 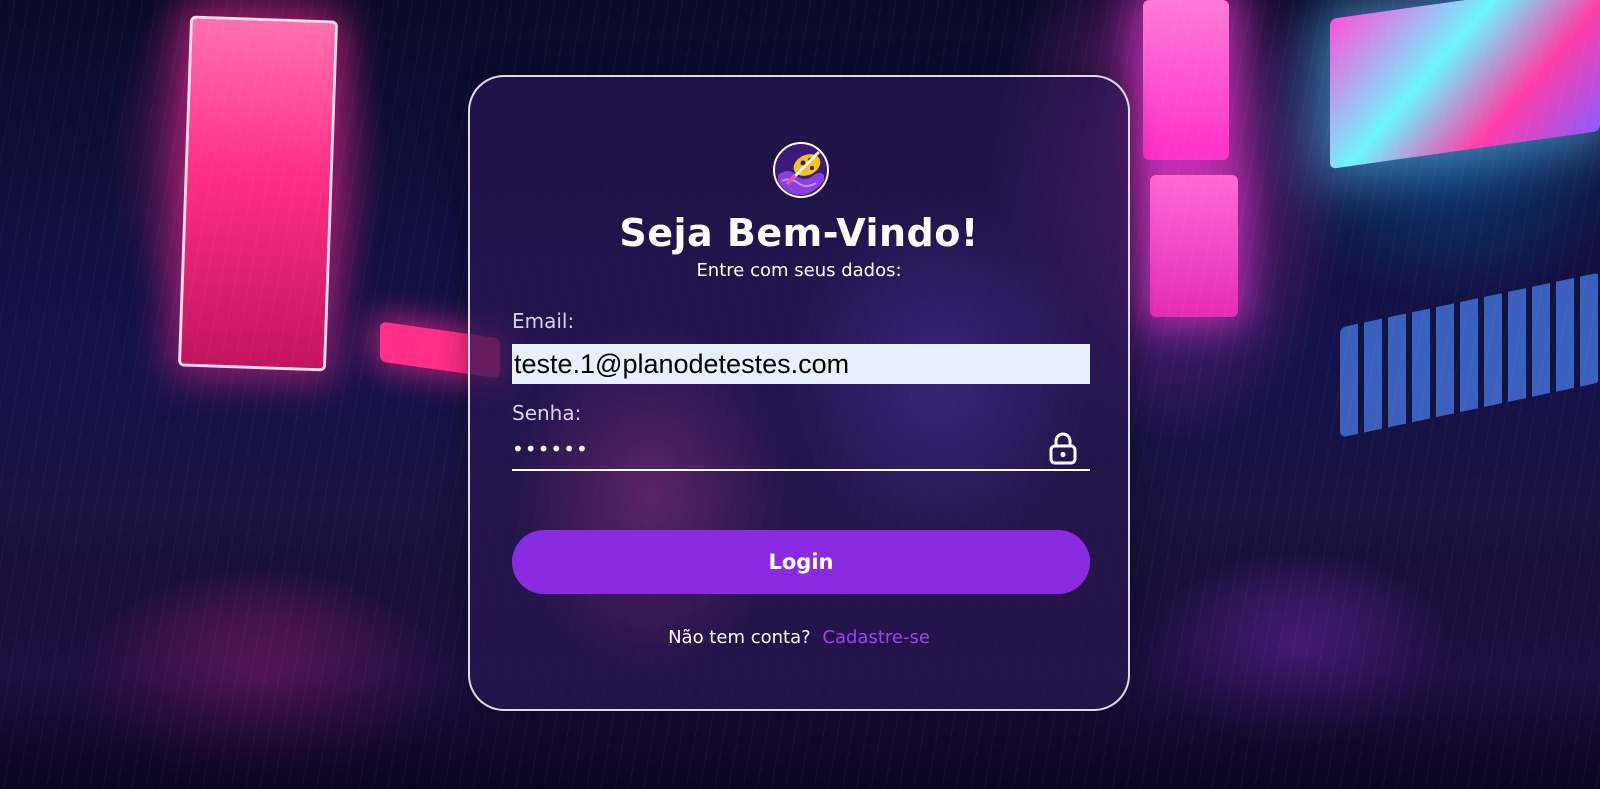 I want to click on password-field, so click(x=772, y=449).